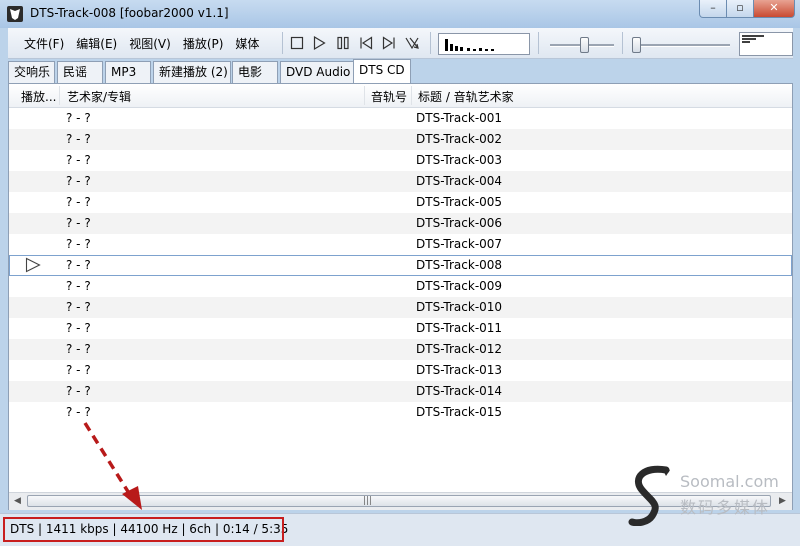 This screenshot has height=546, width=800. Describe the element at coordinates (774, 9) in the screenshot. I see `close-button: ✕` at that location.